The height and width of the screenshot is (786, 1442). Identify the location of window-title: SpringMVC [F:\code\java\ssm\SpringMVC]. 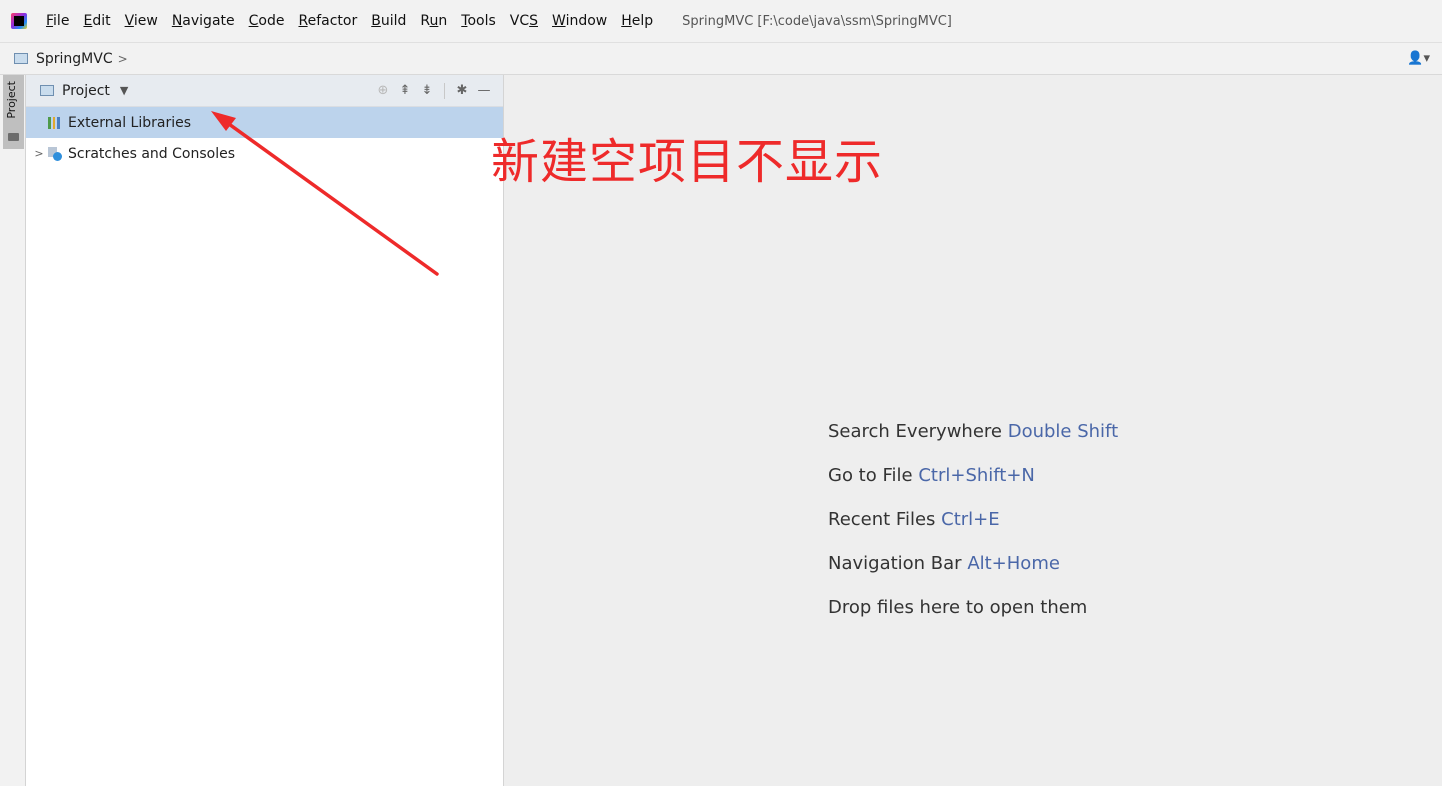
(817, 21).